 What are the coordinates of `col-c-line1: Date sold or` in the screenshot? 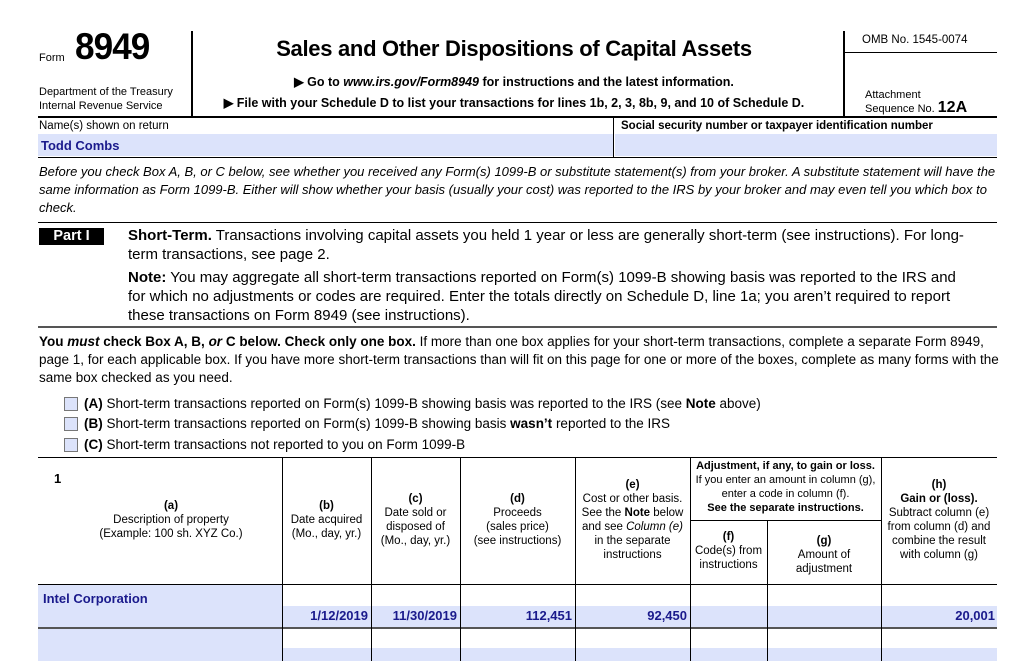 It's located at (415, 513).